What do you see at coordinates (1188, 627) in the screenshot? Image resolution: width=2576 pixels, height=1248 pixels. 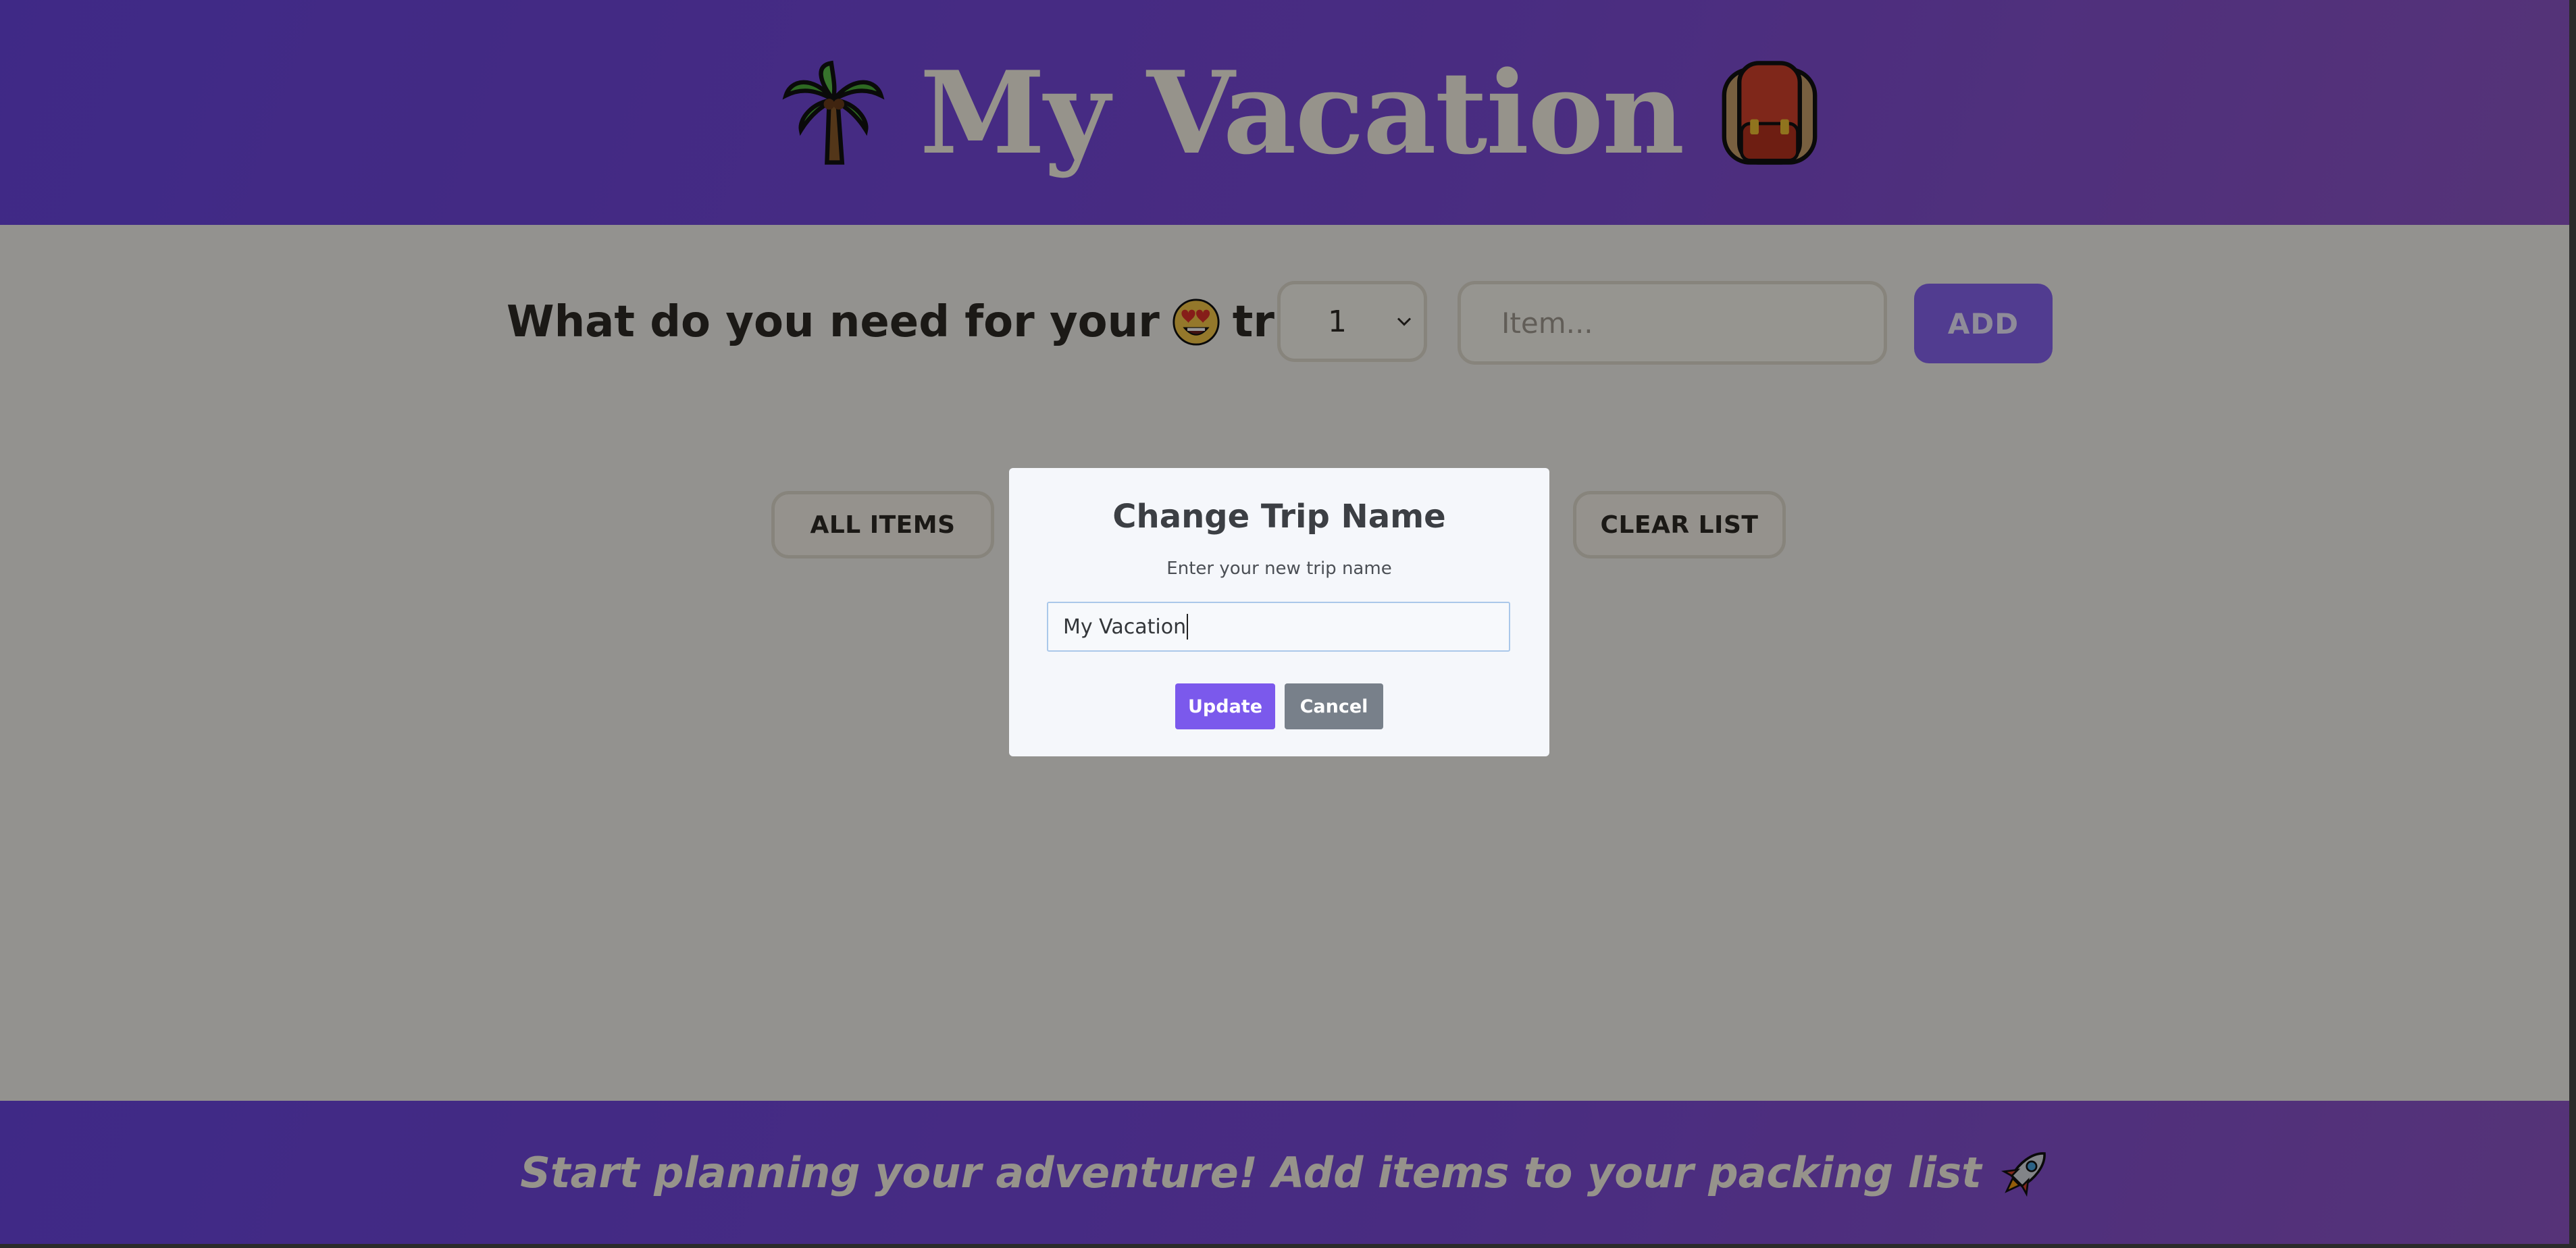 I see `text-caret` at bounding box center [1188, 627].